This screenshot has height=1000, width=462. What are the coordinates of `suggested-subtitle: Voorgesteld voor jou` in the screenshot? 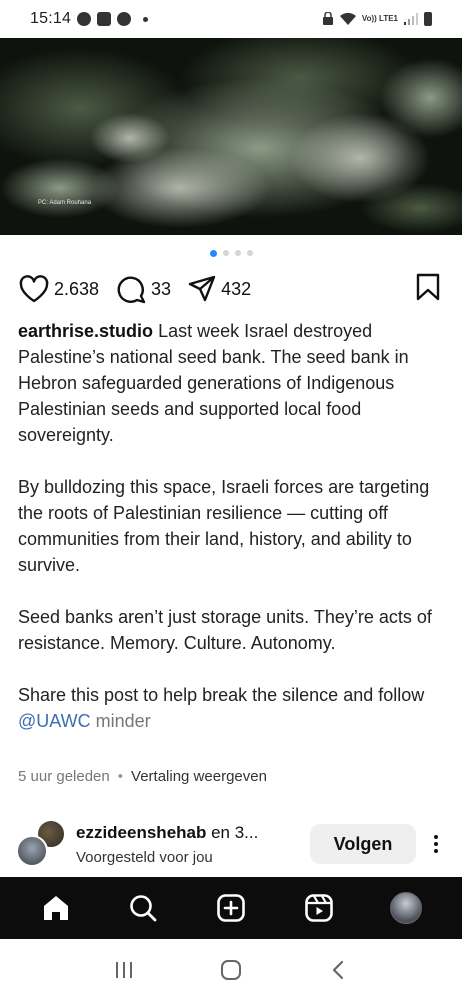 It's located at (144, 857).